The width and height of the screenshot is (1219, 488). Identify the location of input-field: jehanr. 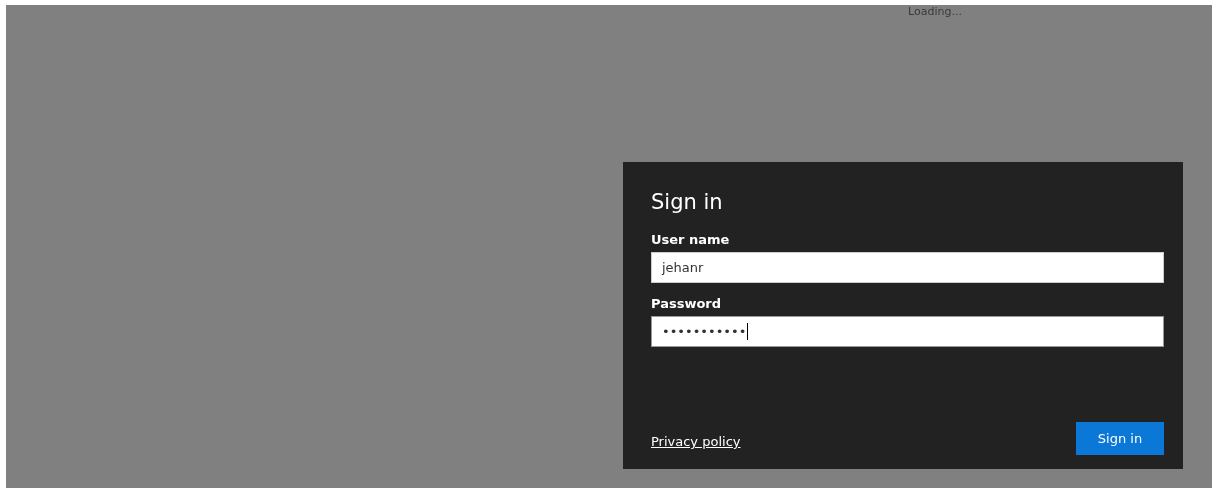
(907, 267).